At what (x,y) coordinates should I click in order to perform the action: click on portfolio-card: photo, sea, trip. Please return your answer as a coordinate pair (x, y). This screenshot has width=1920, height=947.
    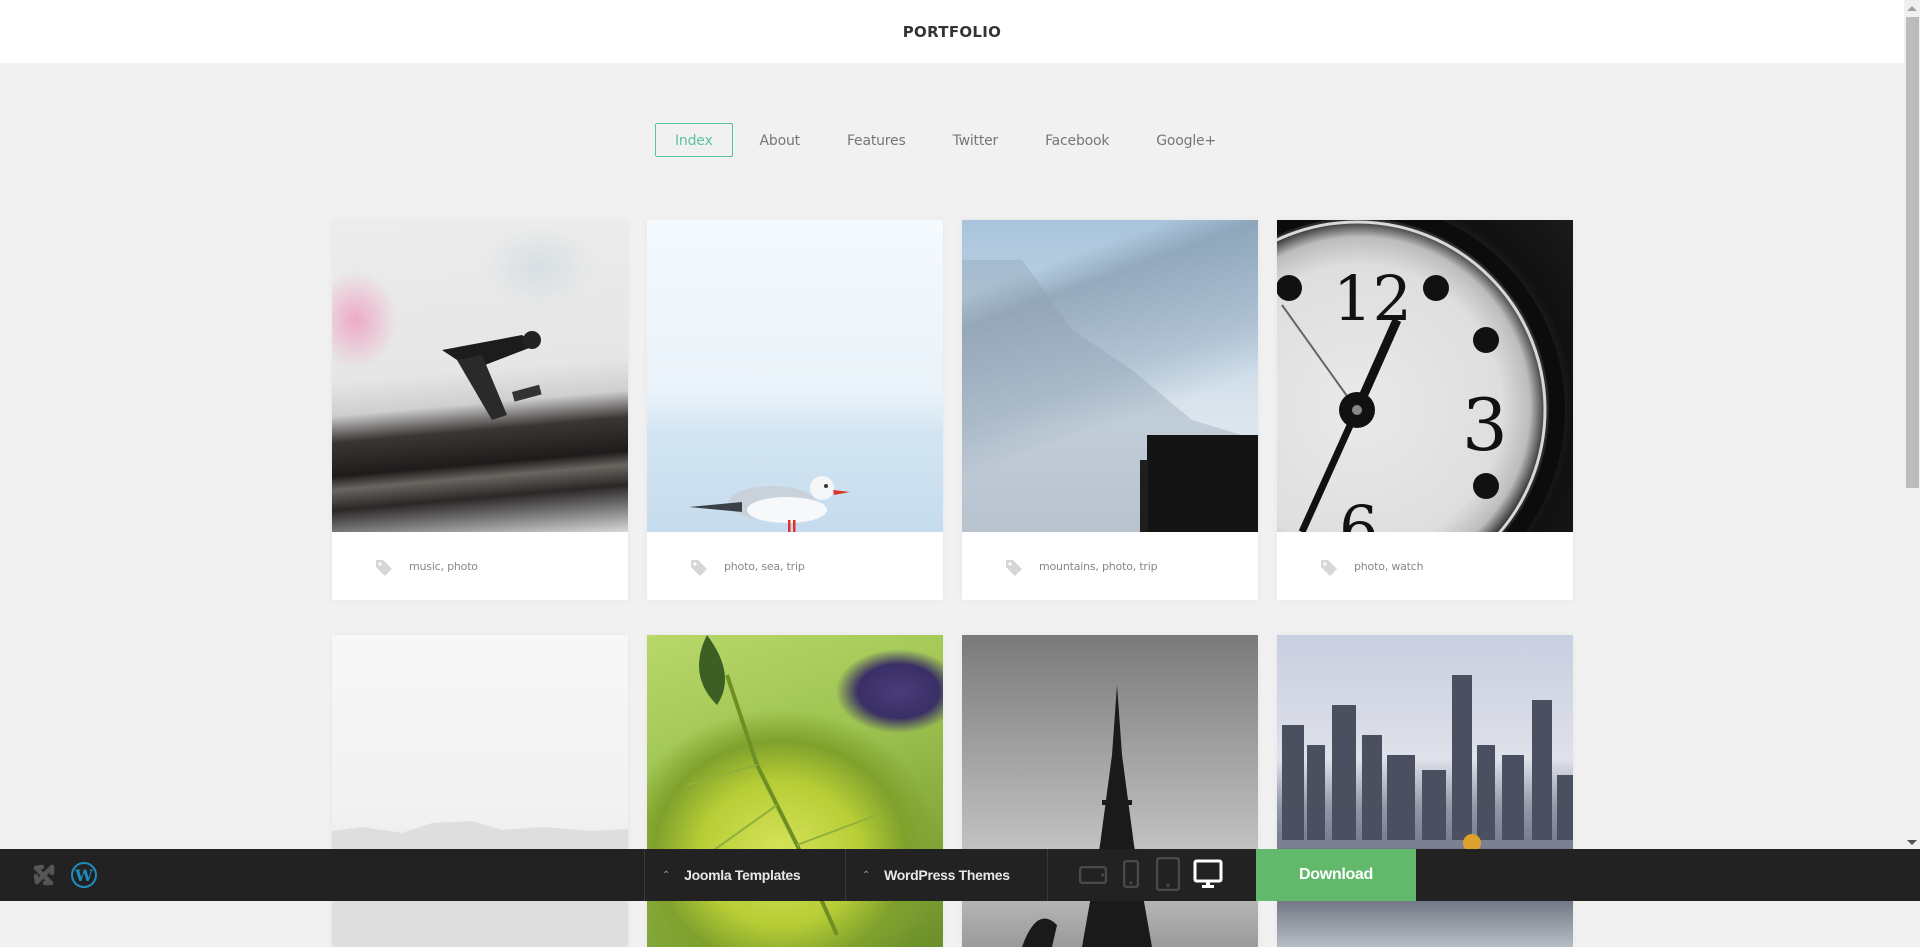
    Looking at the image, I should click on (795, 410).